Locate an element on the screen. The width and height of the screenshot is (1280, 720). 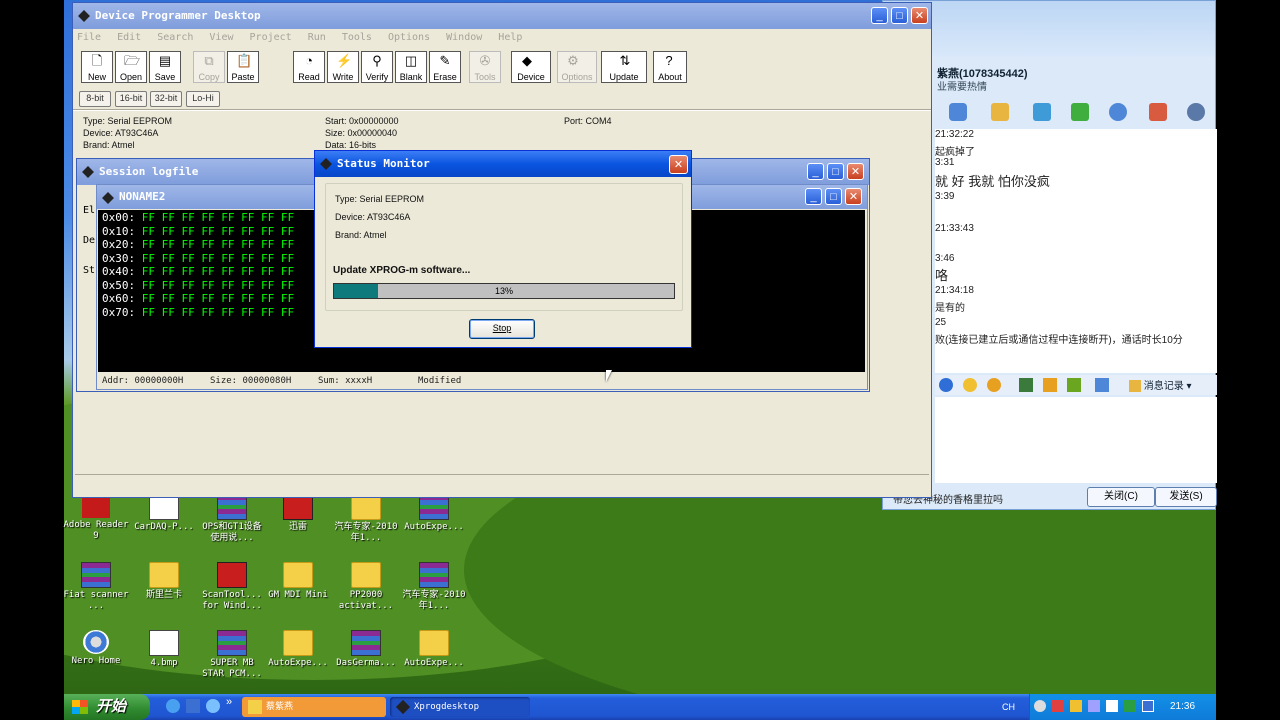
add-icon is located at coordinates (1080, 112).